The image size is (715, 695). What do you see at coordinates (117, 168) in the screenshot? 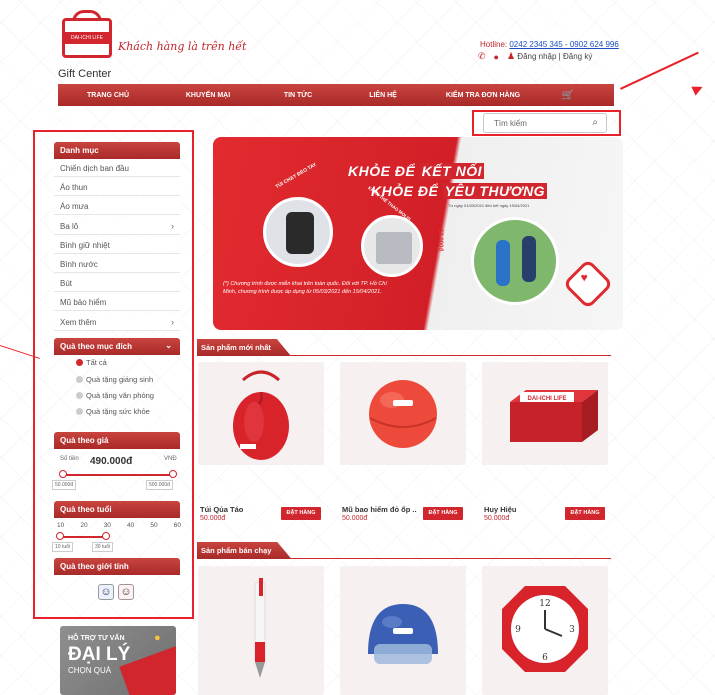
I see `category-item: Chiến dịch ban đầu` at bounding box center [117, 168].